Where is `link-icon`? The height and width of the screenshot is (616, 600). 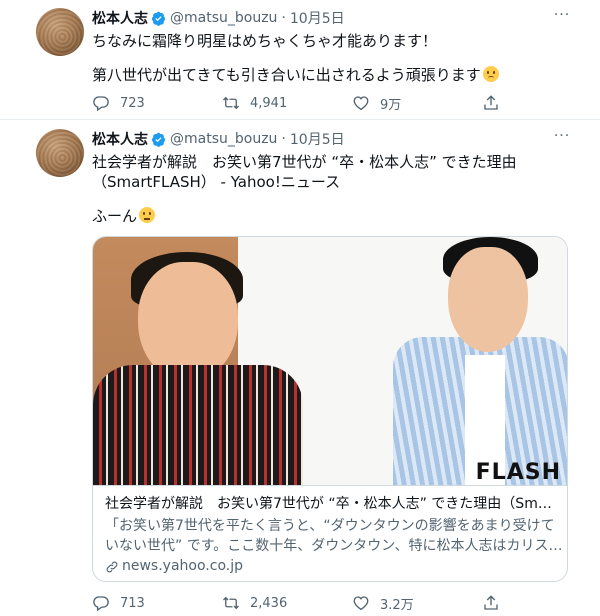
link-icon is located at coordinates (112, 566).